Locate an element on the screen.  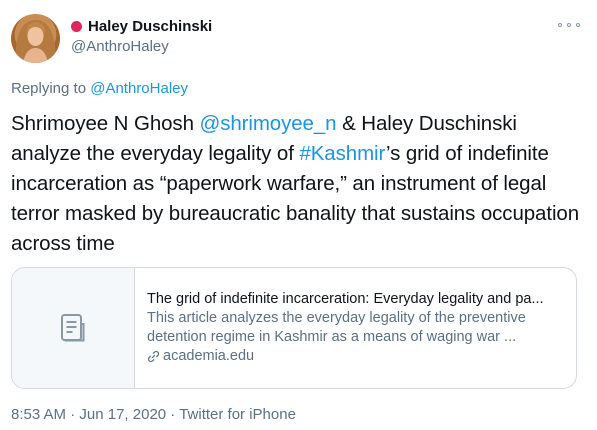
hashtag-link: #Kashmir is located at coordinates (342, 153).